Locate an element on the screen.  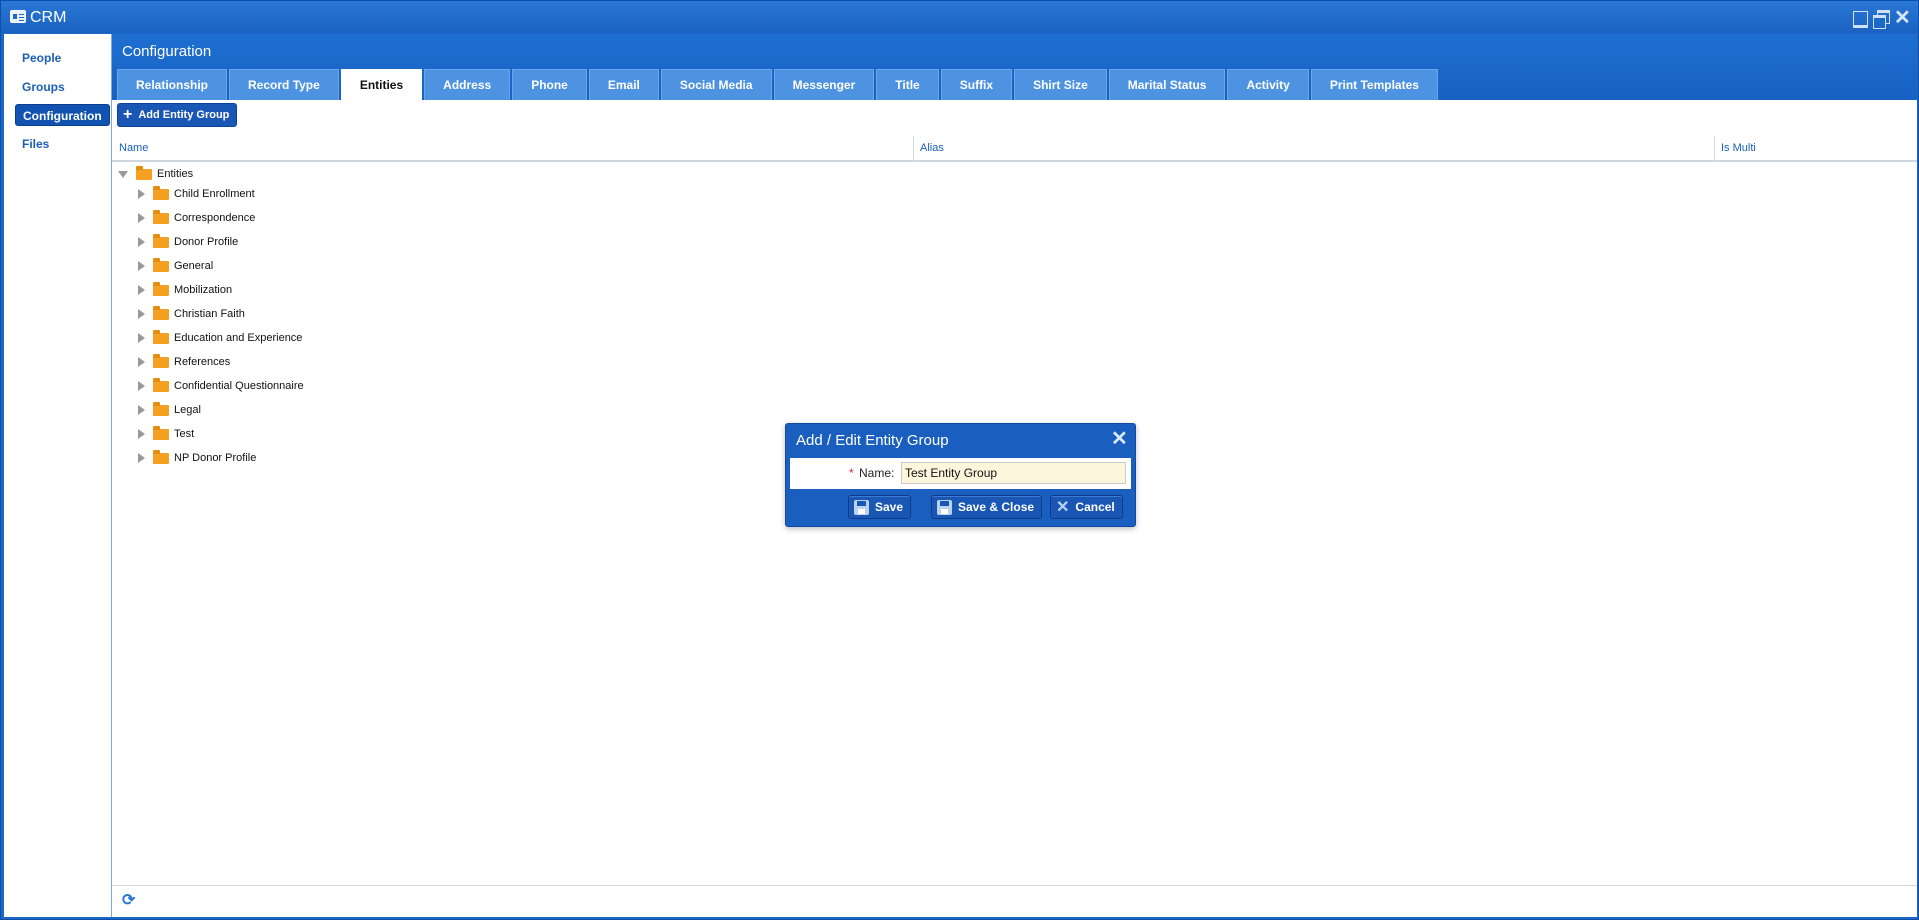
column-name: Name is located at coordinates (133, 149).